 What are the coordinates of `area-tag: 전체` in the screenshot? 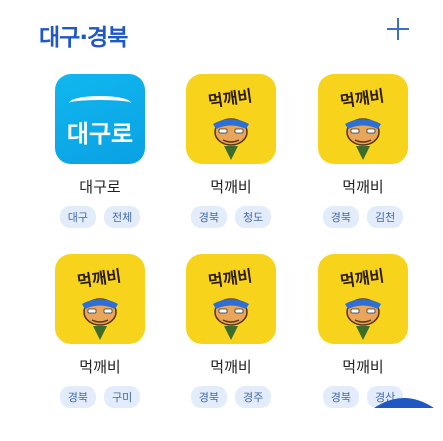 It's located at (122, 217).